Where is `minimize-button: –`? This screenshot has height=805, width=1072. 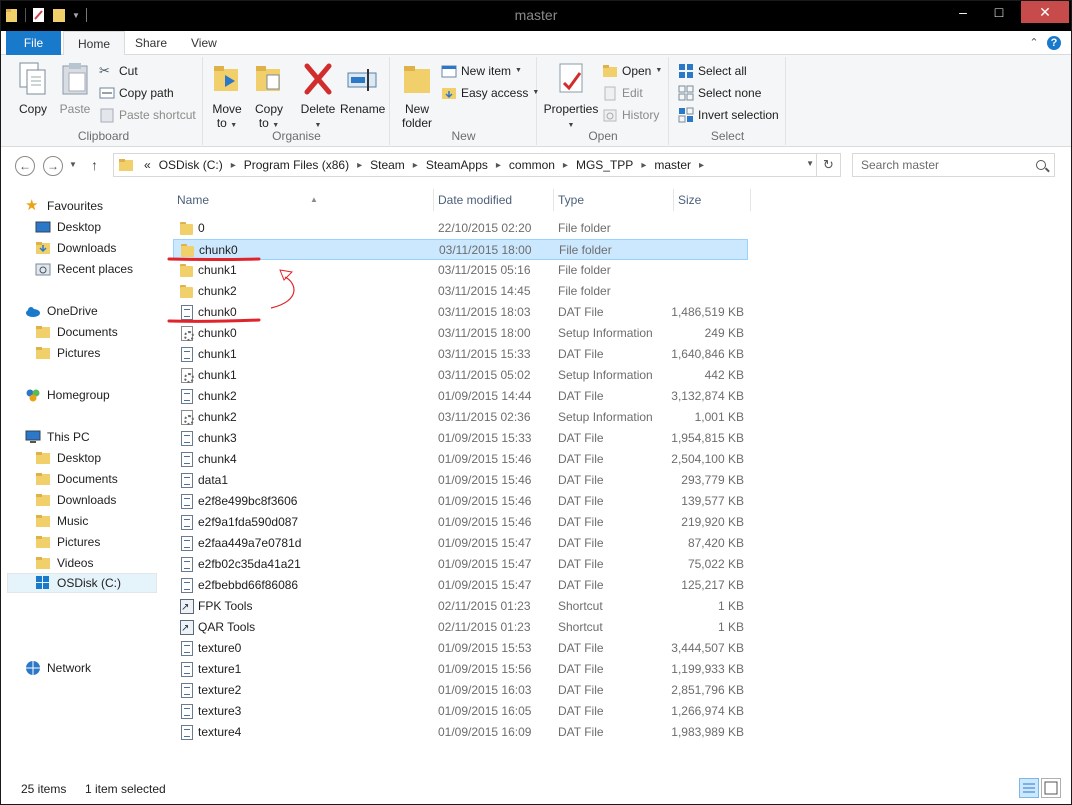
minimize-button: – is located at coordinates (963, 12).